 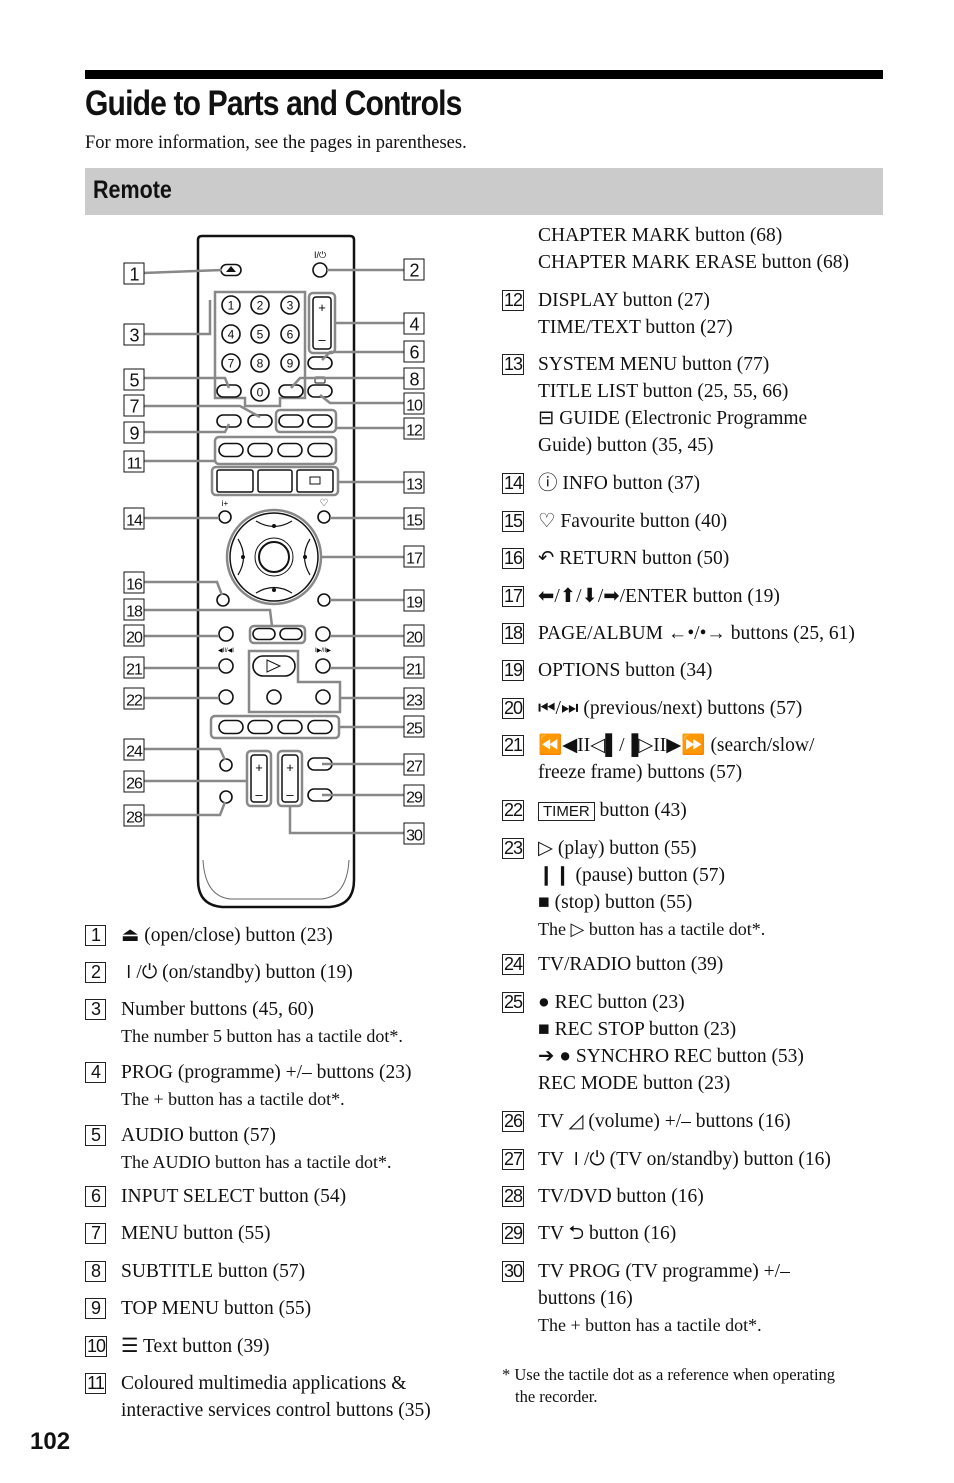 What do you see at coordinates (290, 335) in the screenshot?
I see `keypad-digit: 6` at bounding box center [290, 335].